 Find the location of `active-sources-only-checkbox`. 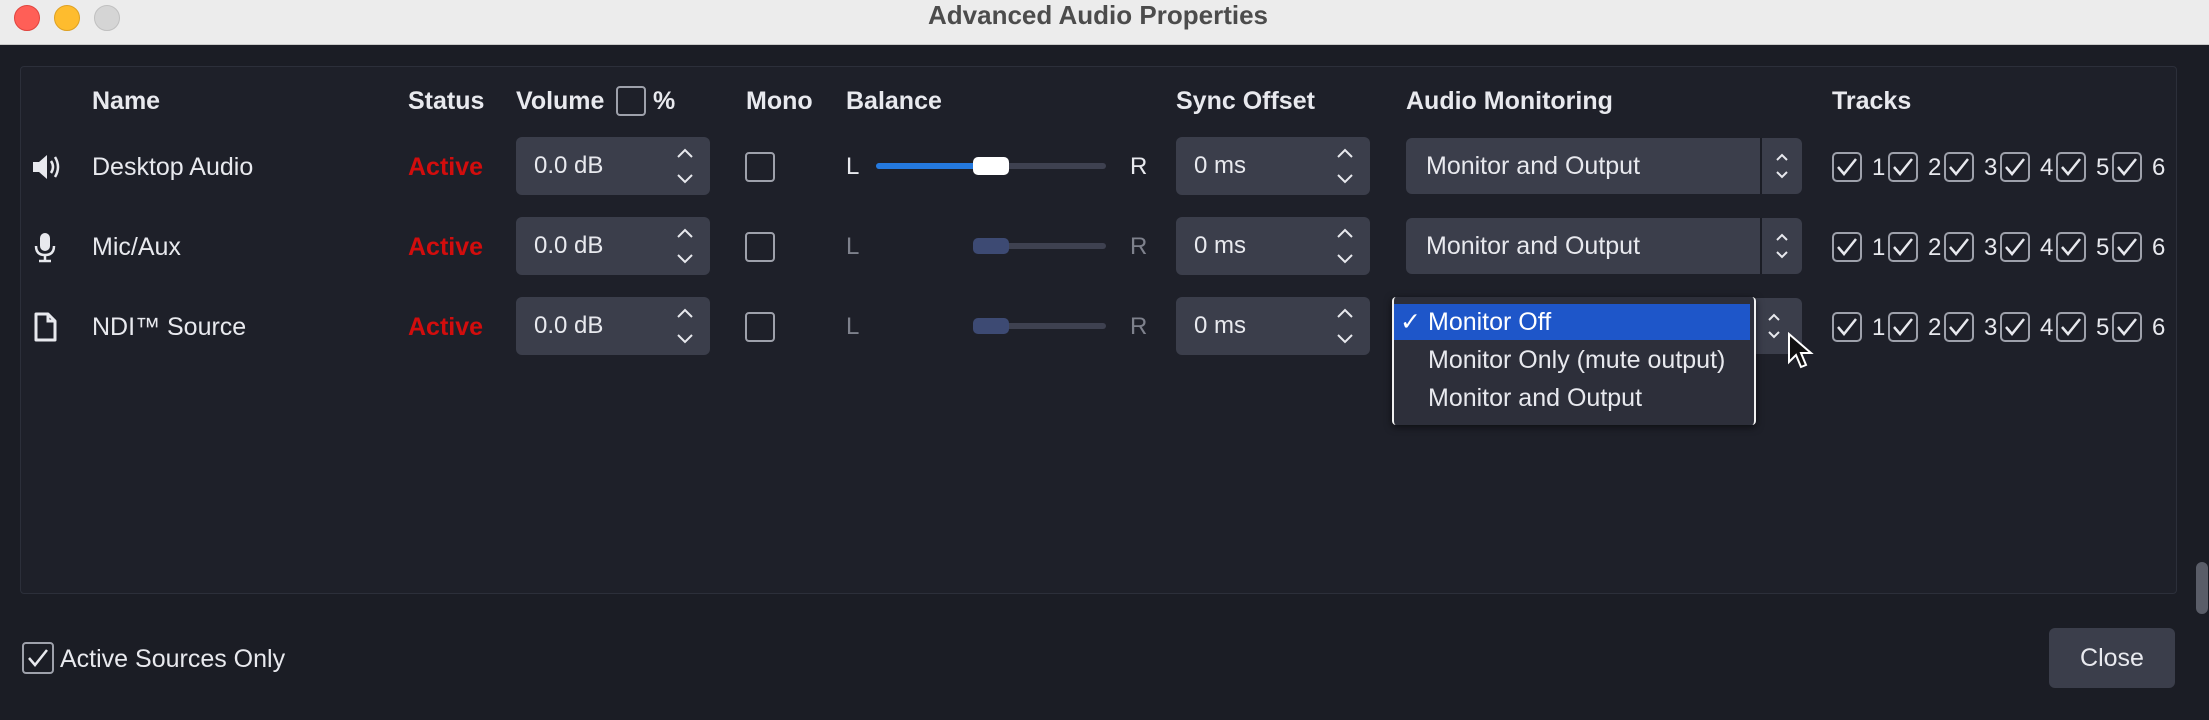

active-sources-only-checkbox is located at coordinates (38, 658).